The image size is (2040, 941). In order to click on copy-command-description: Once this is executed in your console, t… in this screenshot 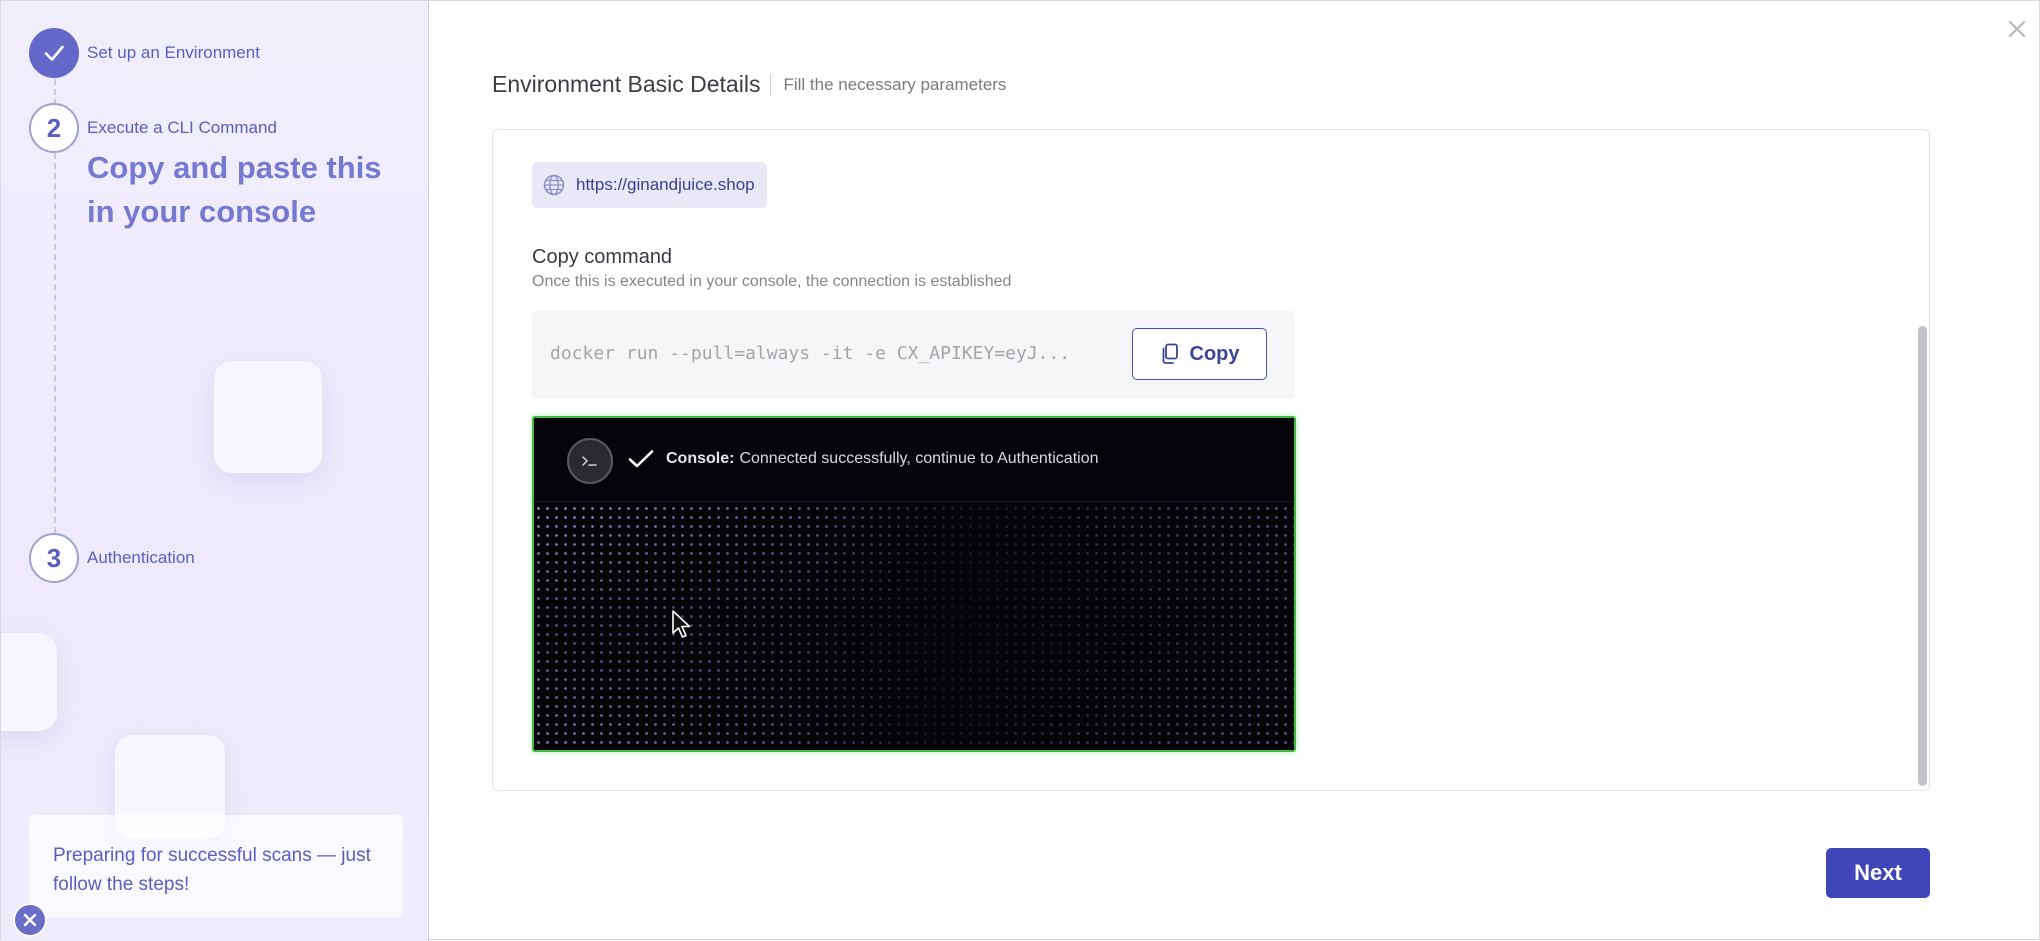, I will do `click(772, 281)`.